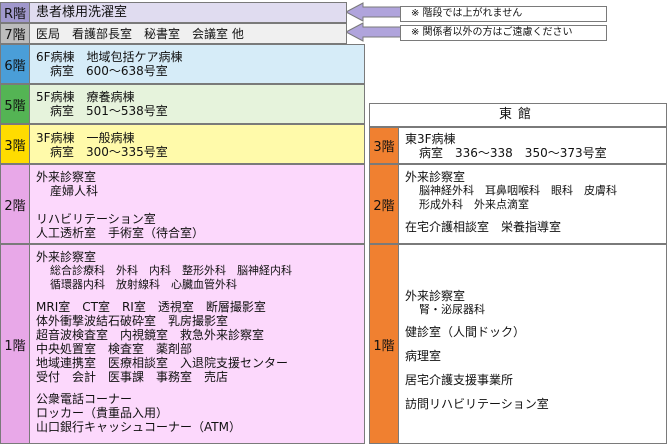 Image resolution: width=669 pixels, height=446 pixels. What do you see at coordinates (197, 104) in the screenshot?
I see `floor-5-content: 5F病棟 療養病棟 病室 501～538号室` at bounding box center [197, 104].